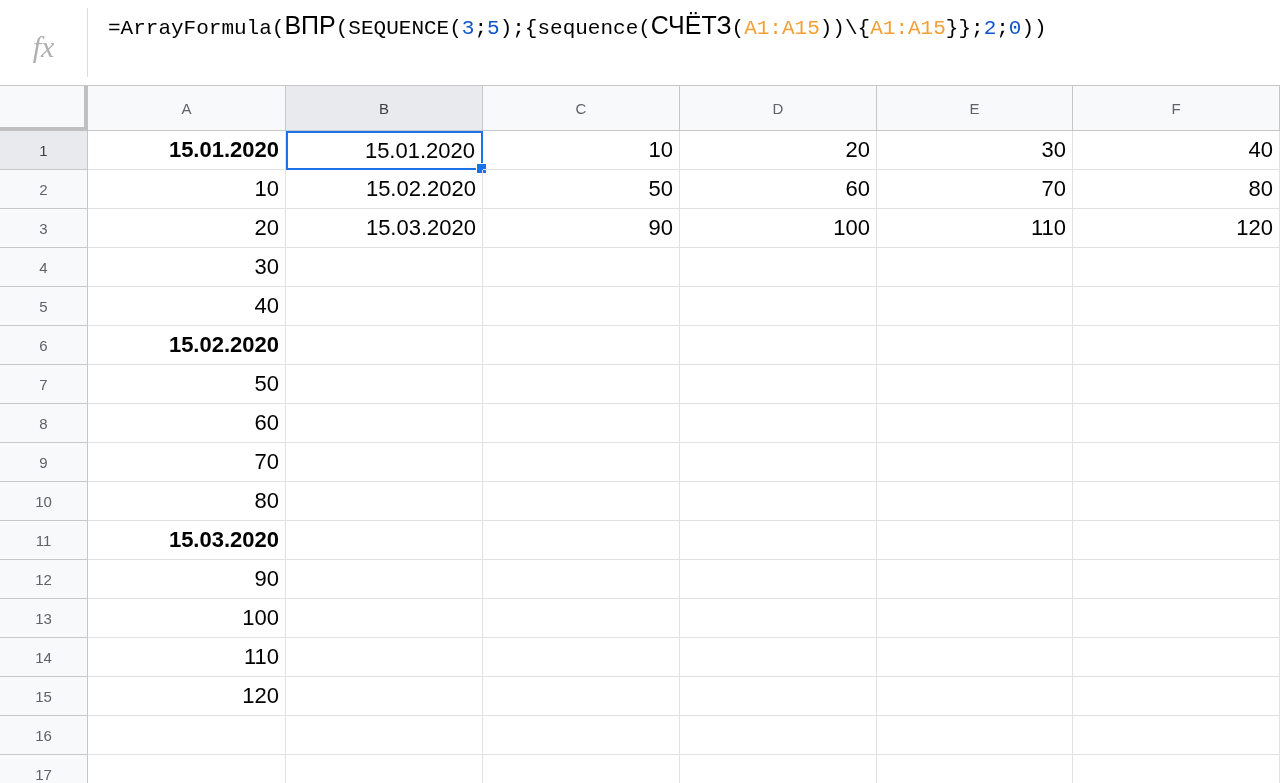  I want to click on row-header: 8, so click(44, 423).